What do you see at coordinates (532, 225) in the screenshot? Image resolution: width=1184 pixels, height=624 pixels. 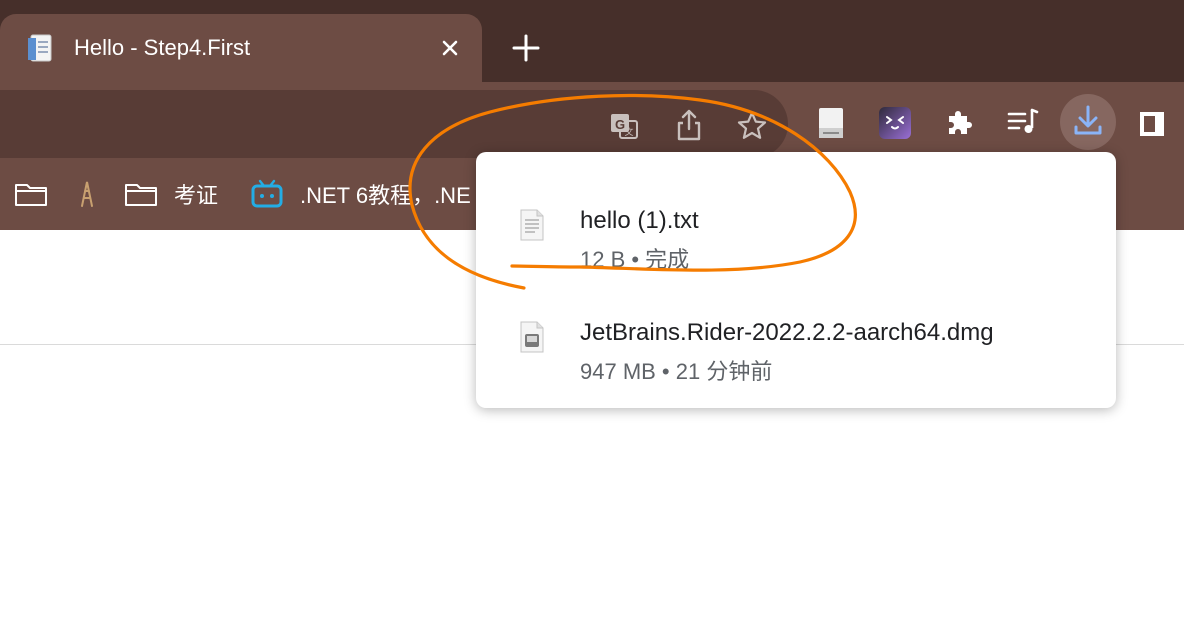 I see `text-file-icon` at bounding box center [532, 225].